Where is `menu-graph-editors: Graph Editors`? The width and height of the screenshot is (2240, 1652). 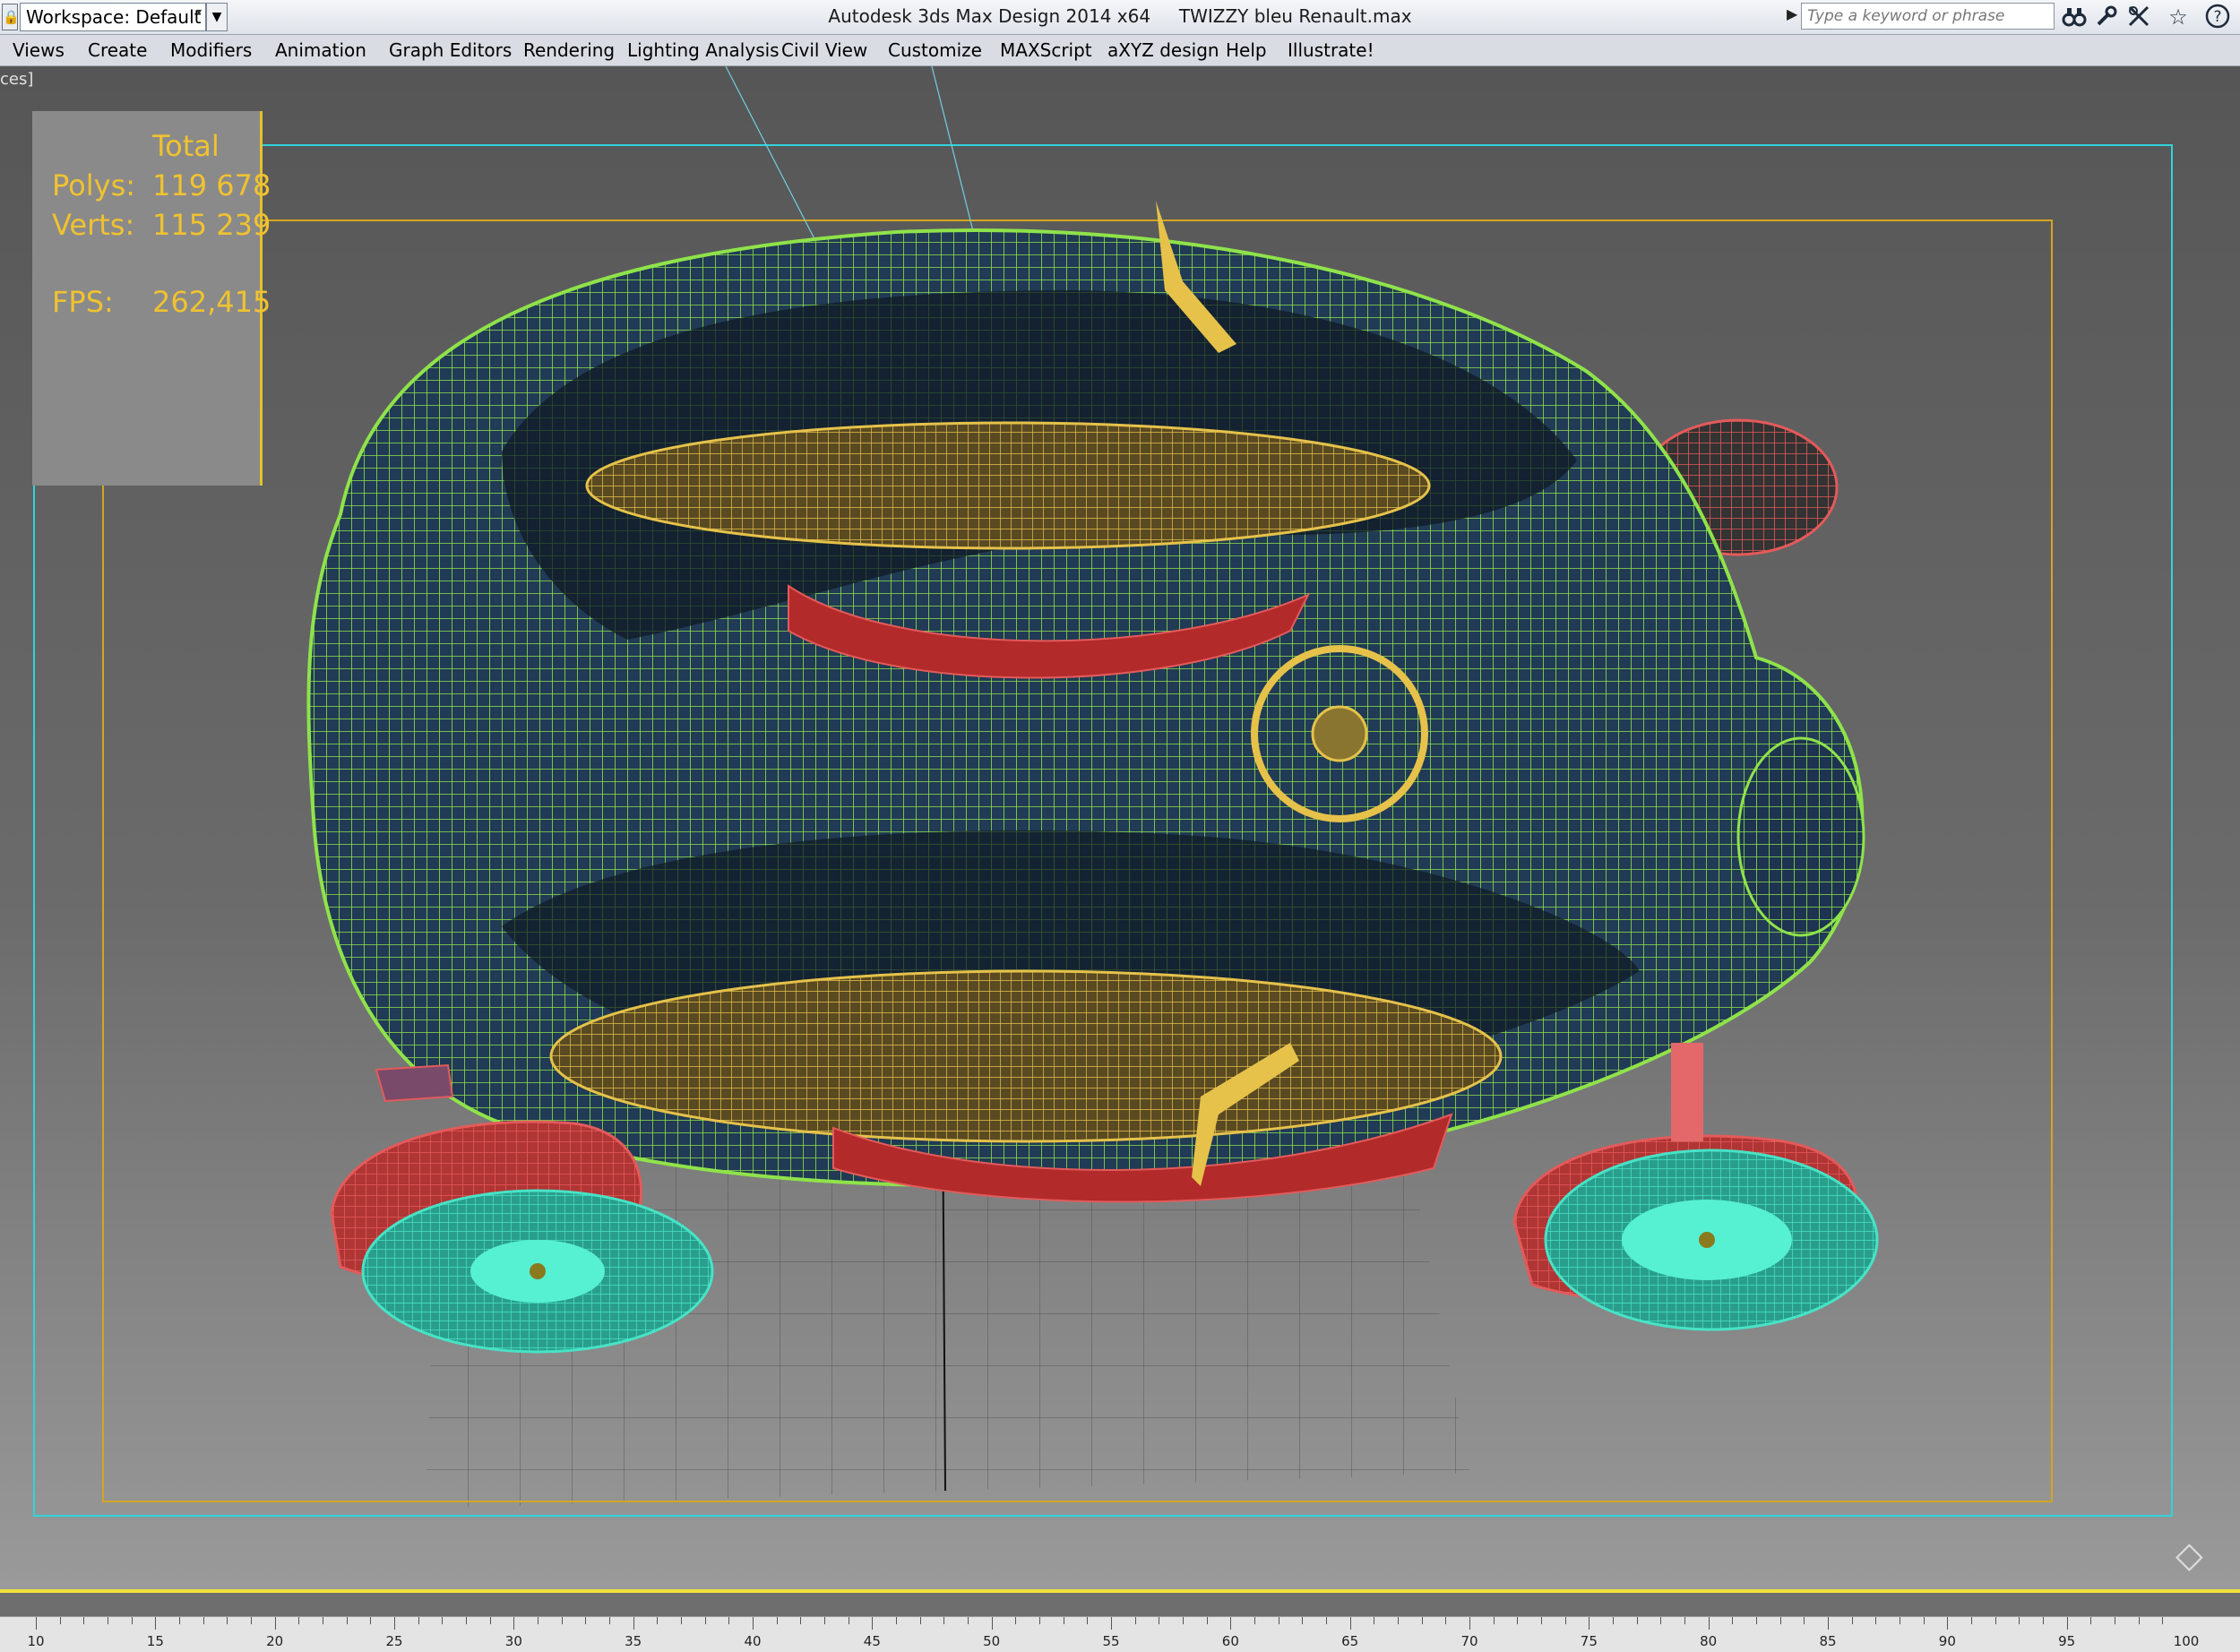
menu-graph-editors: Graph Editors is located at coordinates (451, 50).